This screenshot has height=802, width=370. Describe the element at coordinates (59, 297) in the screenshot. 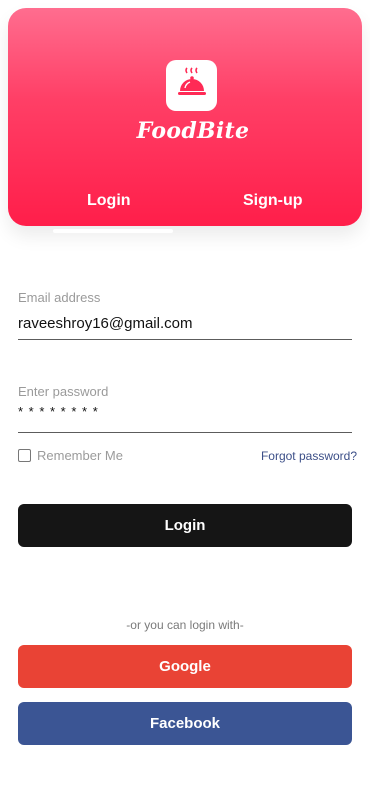

I see `email-label: Email address` at that location.